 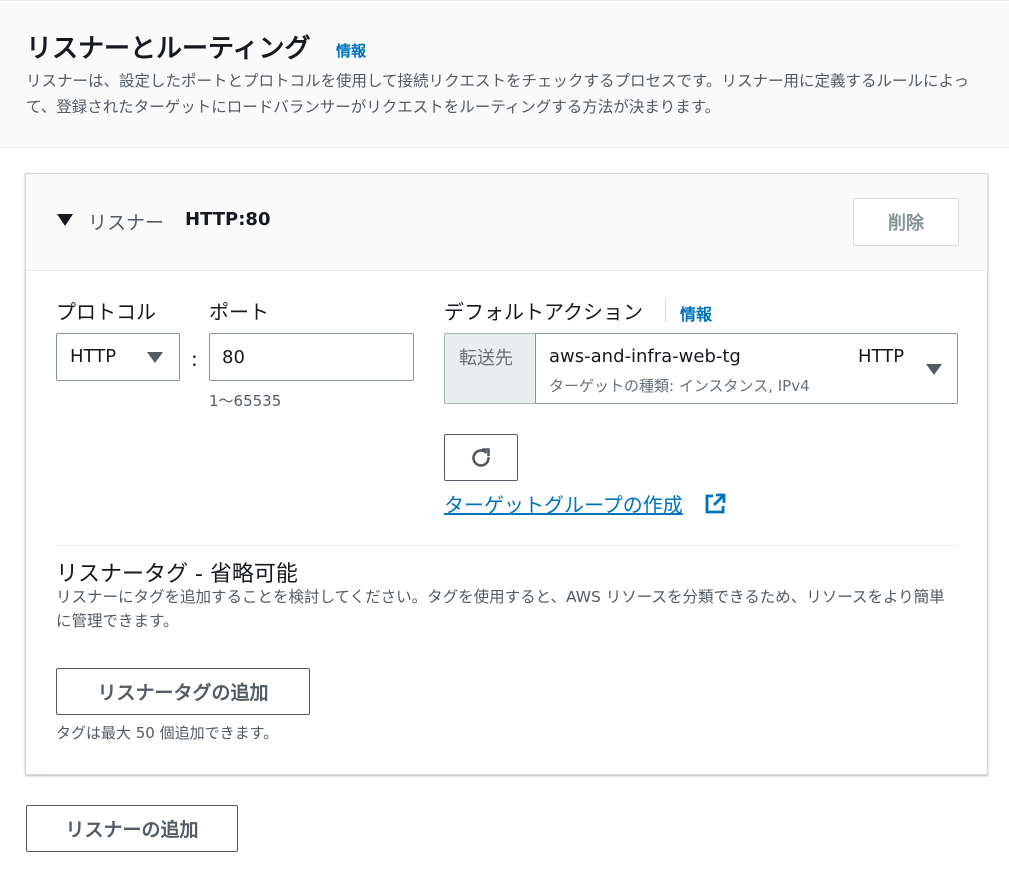 What do you see at coordinates (715, 504) in the screenshot?
I see `external-link-icon` at bounding box center [715, 504].